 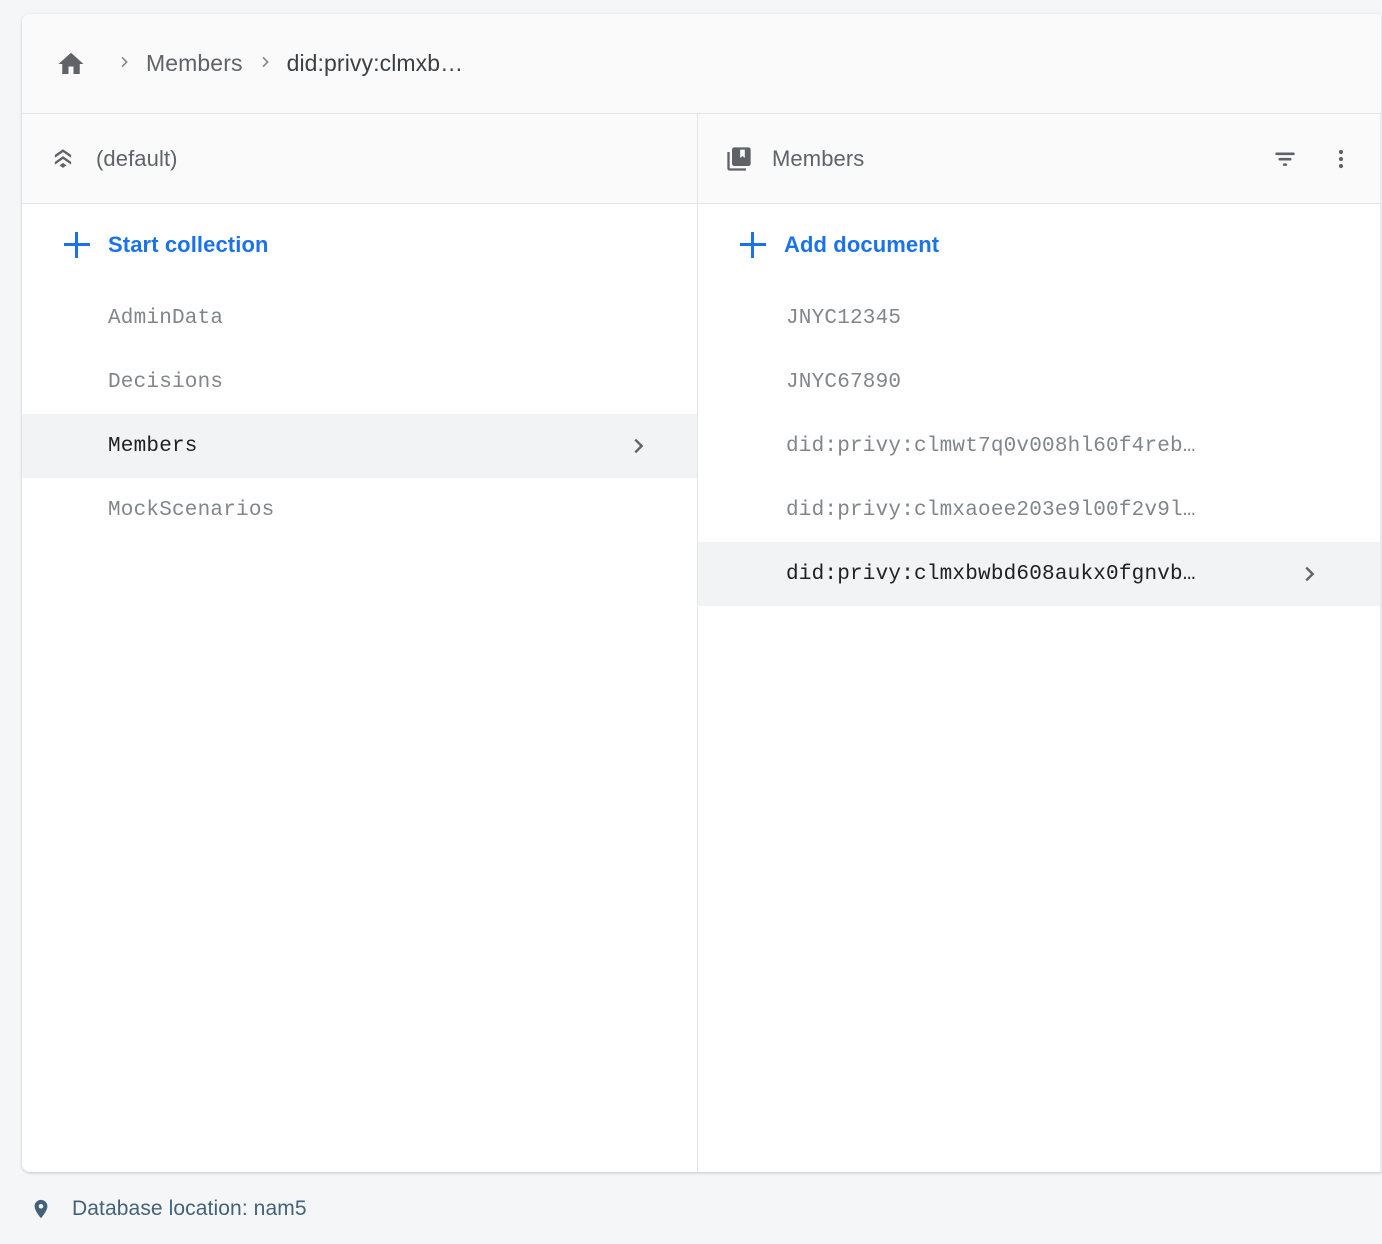 I want to click on home-icon, so click(x=71, y=64).